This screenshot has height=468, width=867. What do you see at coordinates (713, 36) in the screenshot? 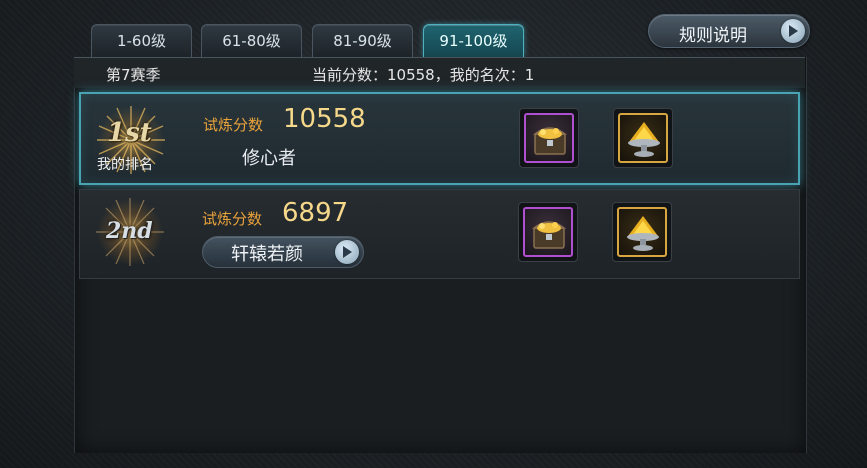
I see `rules-button-label: 规则说明` at bounding box center [713, 36].